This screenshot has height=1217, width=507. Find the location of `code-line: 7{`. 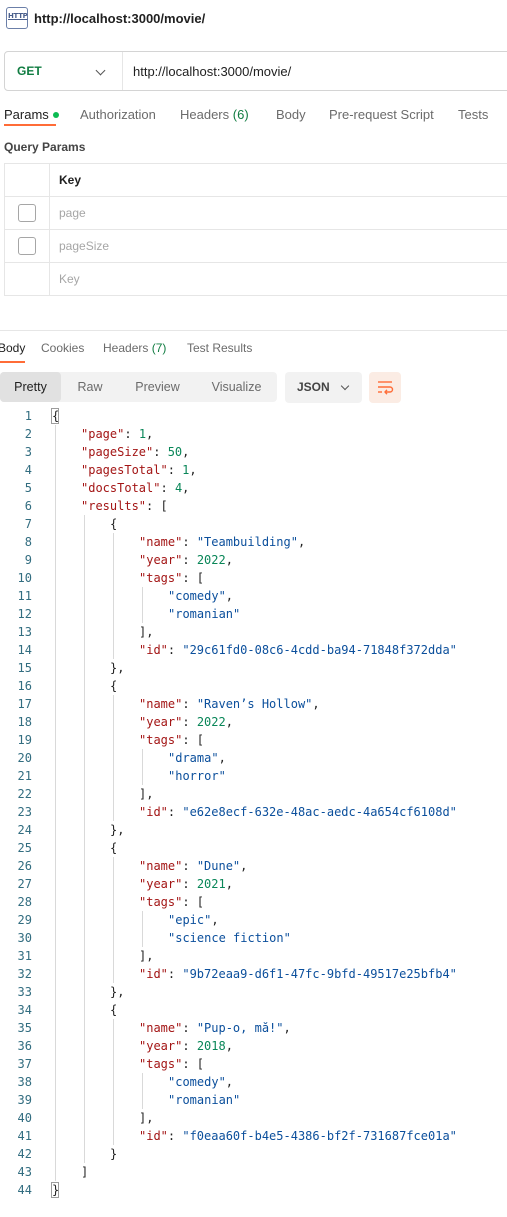

code-line: 7{ is located at coordinates (253, 524).